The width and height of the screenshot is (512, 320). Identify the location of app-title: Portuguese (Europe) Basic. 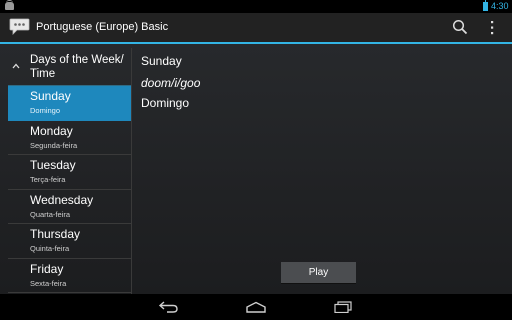
(102, 27).